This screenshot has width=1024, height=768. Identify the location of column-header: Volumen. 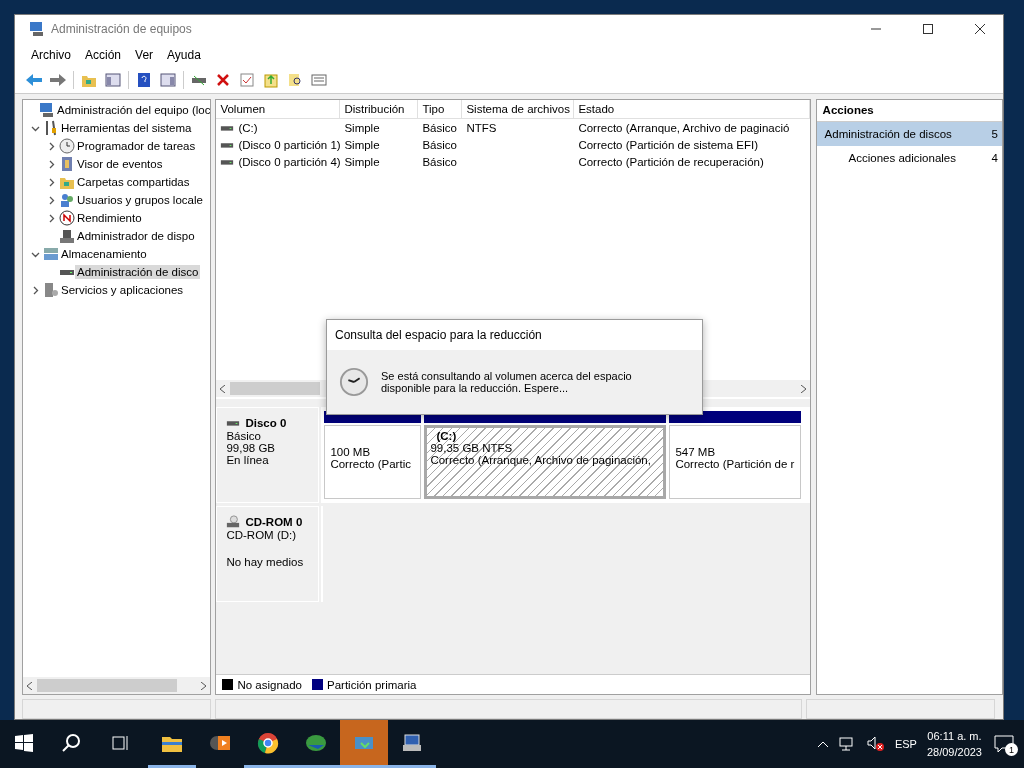
(278, 109).